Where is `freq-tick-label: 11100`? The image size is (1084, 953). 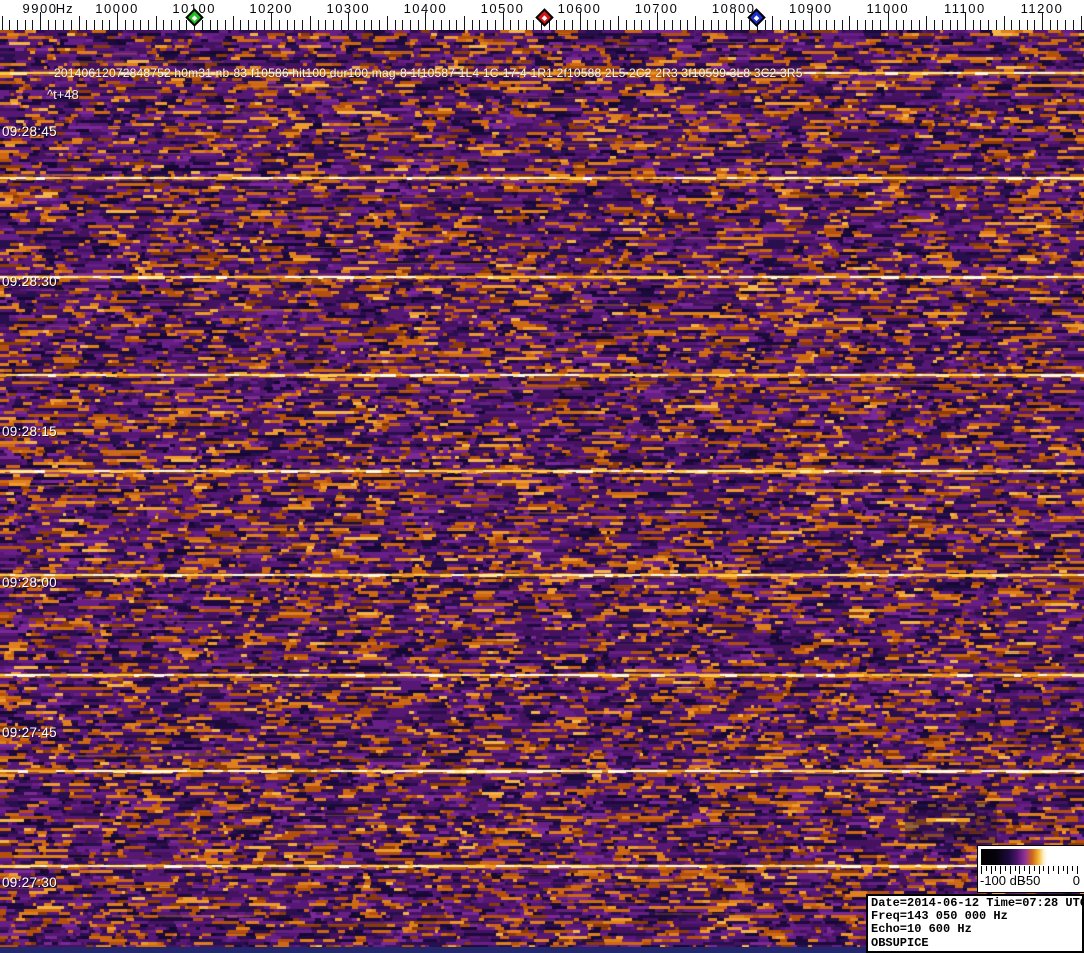
freq-tick-label: 11100 is located at coordinates (965, 8).